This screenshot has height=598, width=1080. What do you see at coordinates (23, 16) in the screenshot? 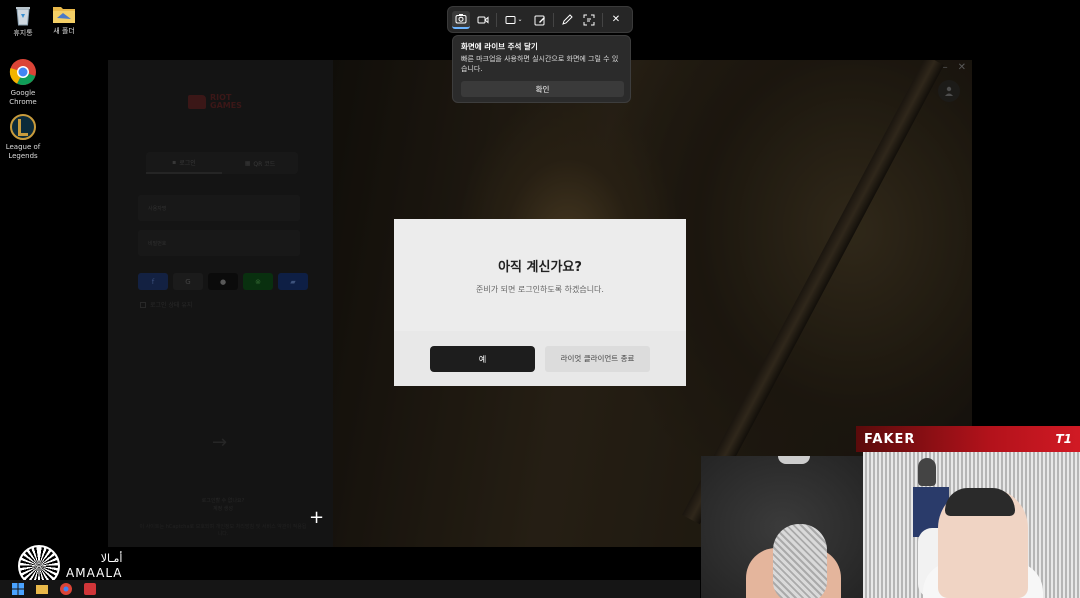
I see `recycle-bin-icon` at bounding box center [23, 16].